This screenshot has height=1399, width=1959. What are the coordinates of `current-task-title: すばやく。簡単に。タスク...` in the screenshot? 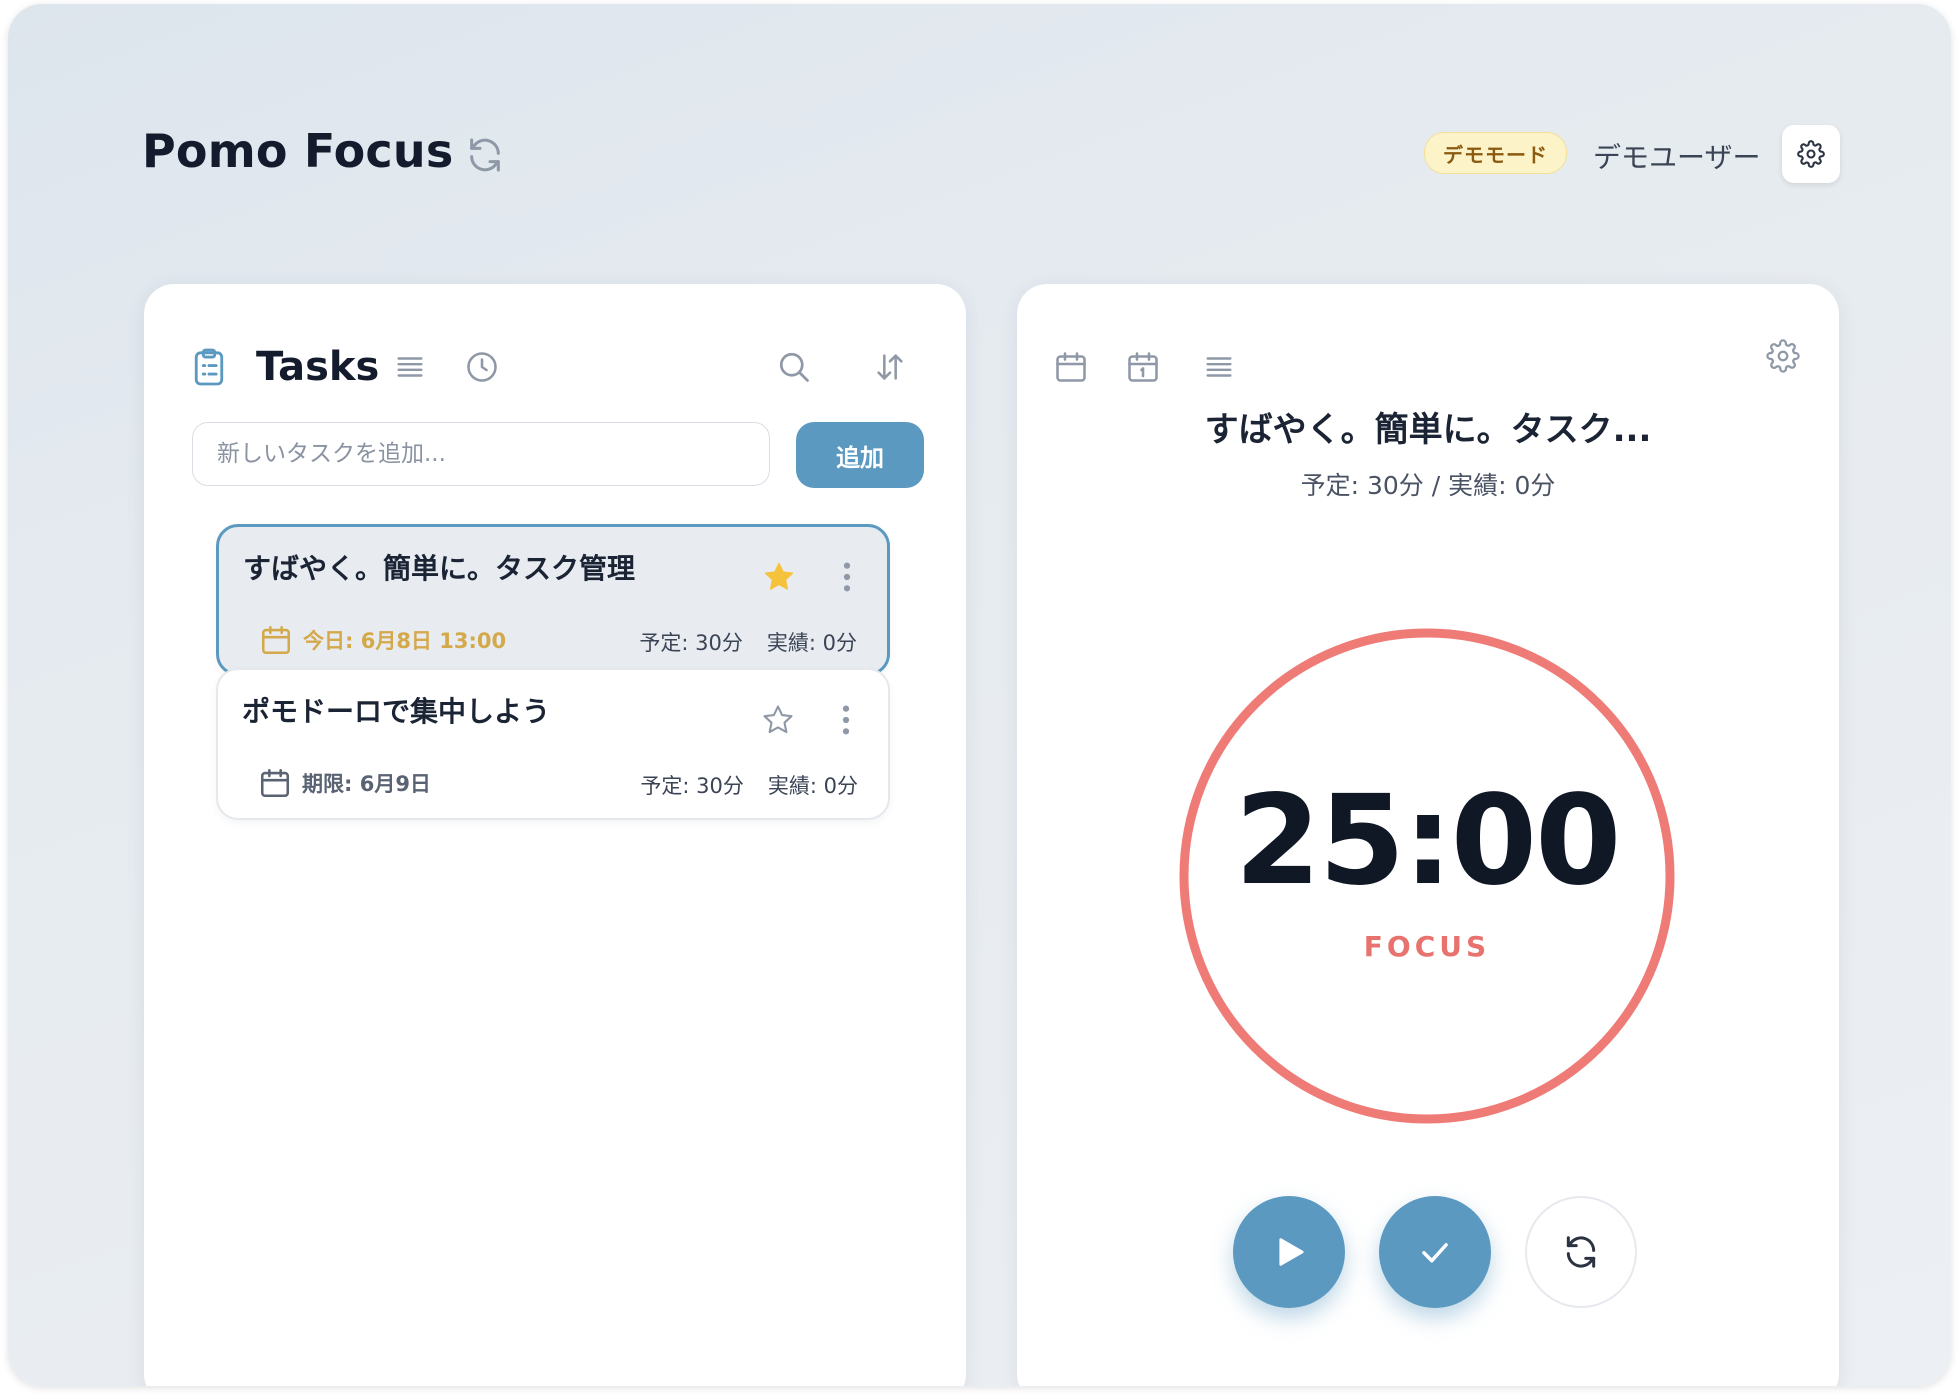 It's located at (1428, 430).